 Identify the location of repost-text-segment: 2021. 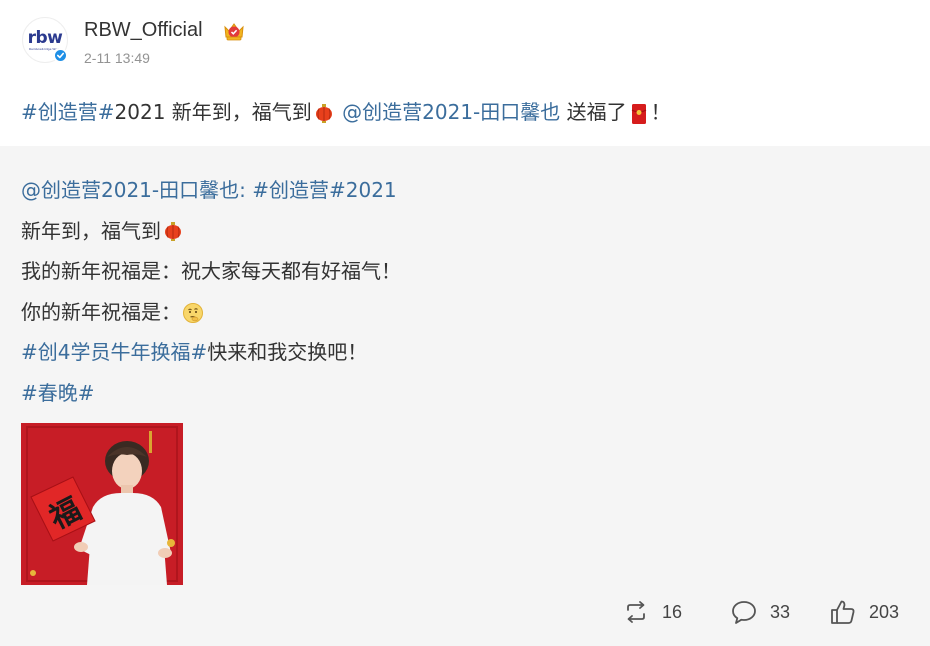
(371, 190).